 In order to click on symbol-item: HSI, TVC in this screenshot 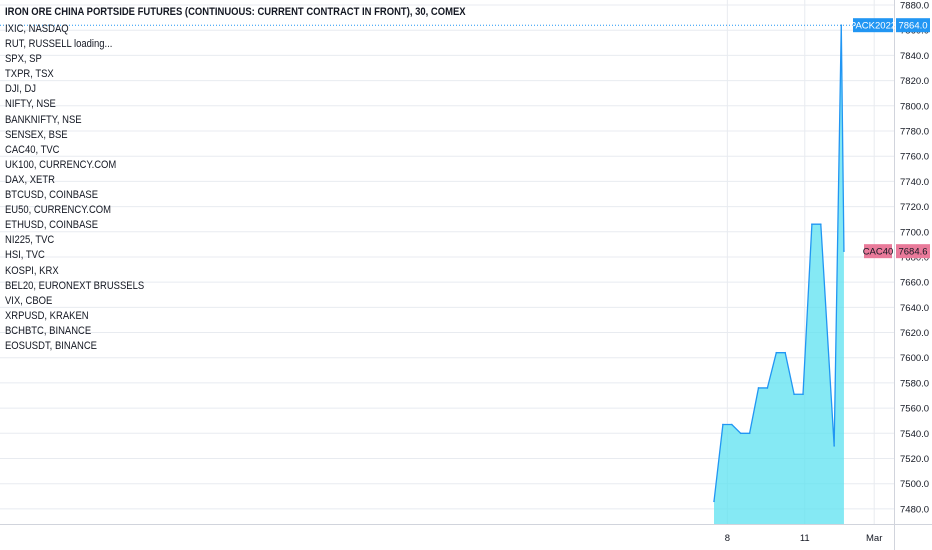, I will do `click(74, 255)`.